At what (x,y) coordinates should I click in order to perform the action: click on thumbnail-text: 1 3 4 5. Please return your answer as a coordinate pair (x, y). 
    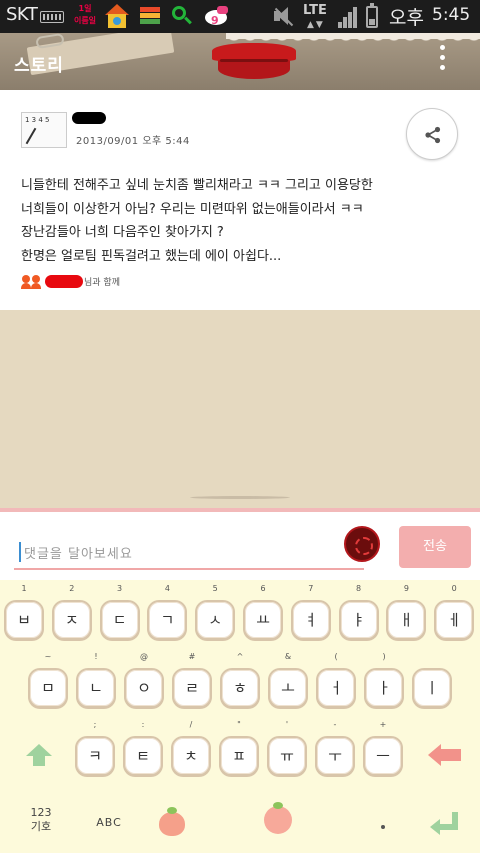
    Looking at the image, I should click on (37, 120).